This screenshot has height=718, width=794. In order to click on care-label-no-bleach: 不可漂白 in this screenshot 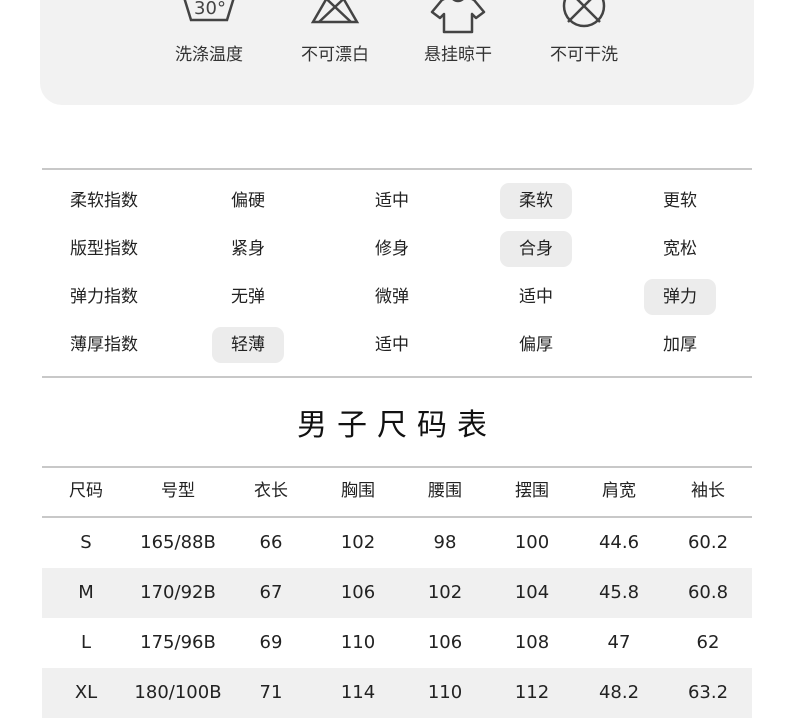, I will do `click(335, 55)`.